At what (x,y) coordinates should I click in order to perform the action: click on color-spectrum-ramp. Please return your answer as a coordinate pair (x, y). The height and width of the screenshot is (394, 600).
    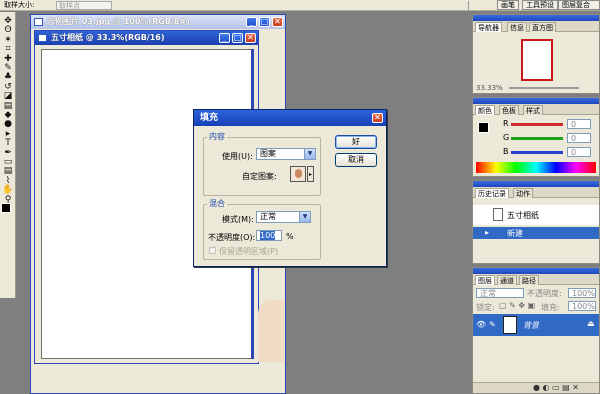
    Looking at the image, I should click on (536, 167).